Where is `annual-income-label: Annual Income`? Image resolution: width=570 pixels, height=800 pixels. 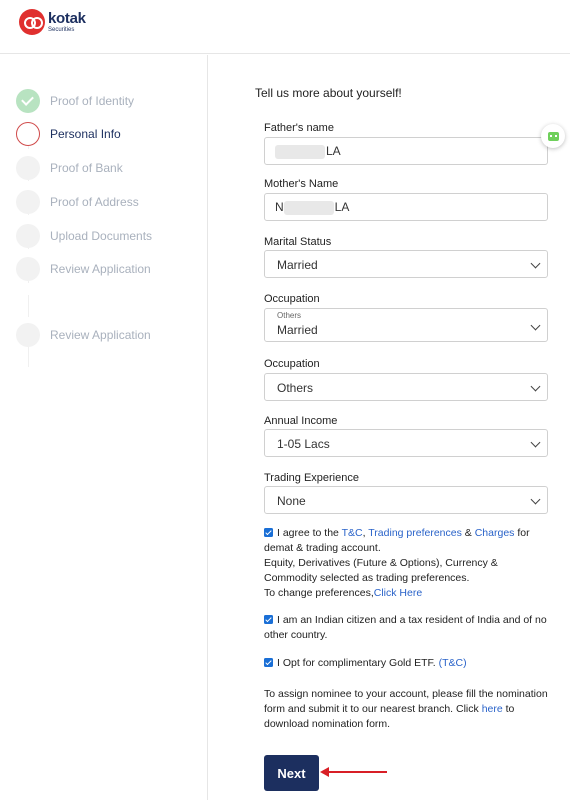 annual-income-label: Annual Income is located at coordinates (301, 421).